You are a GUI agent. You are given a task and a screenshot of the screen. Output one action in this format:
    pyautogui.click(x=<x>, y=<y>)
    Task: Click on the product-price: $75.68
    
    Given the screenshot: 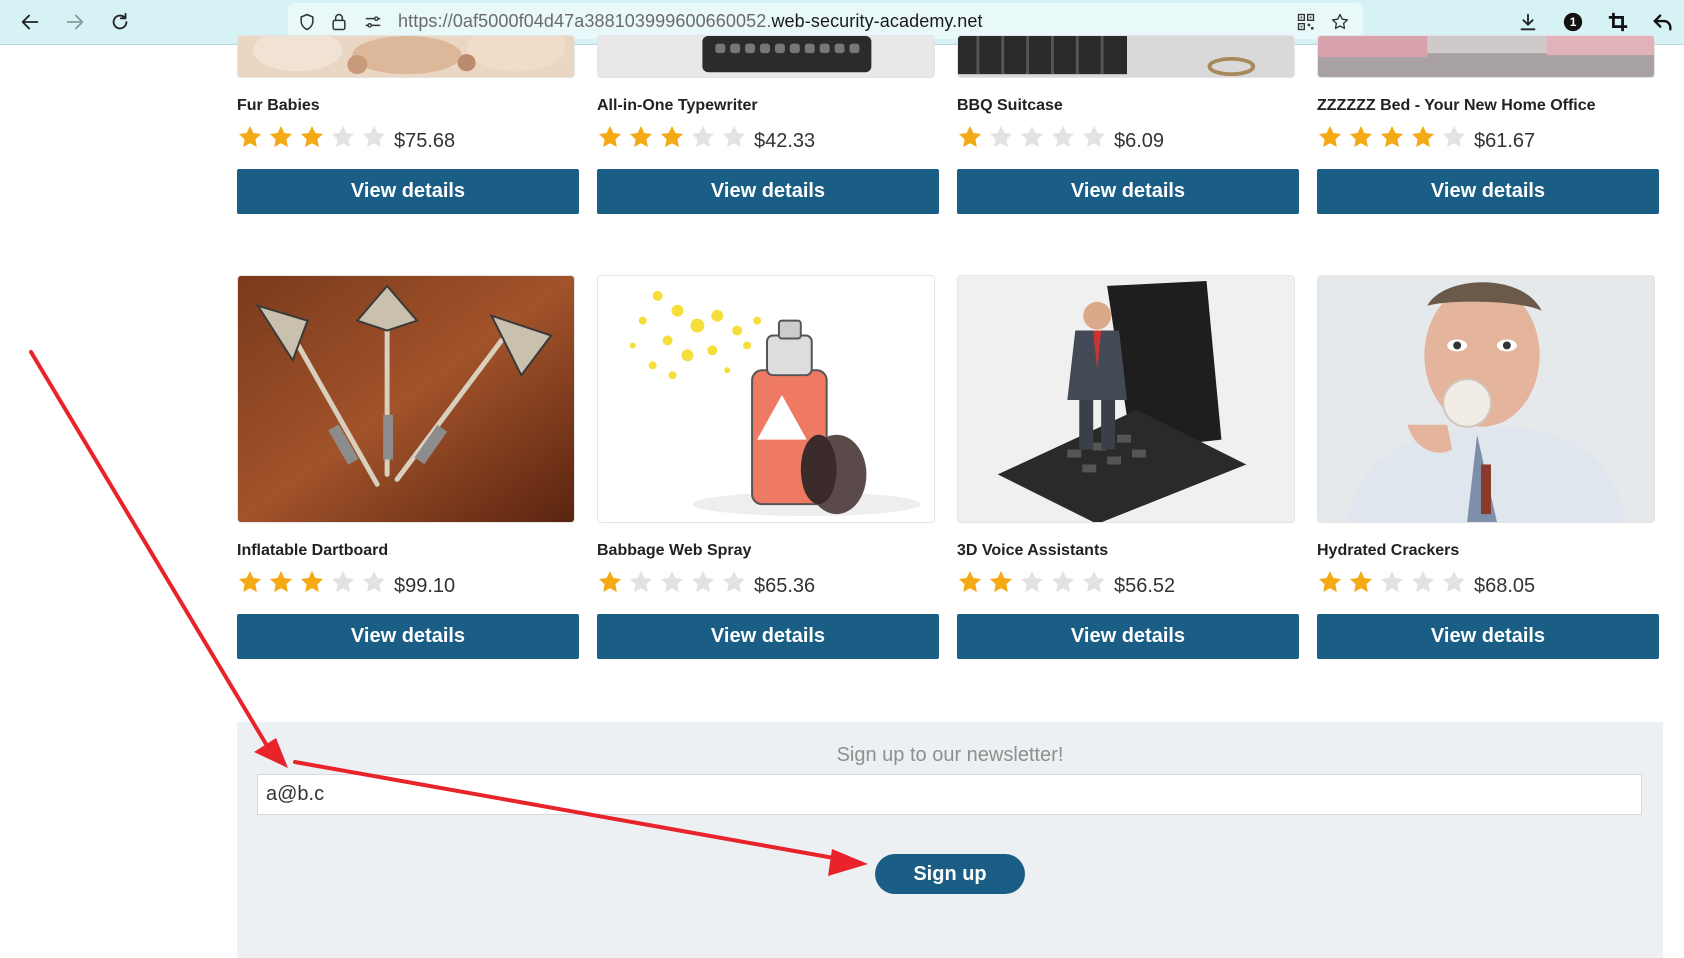 What is the action you would take?
    pyautogui.click(x=425, y=141)
    